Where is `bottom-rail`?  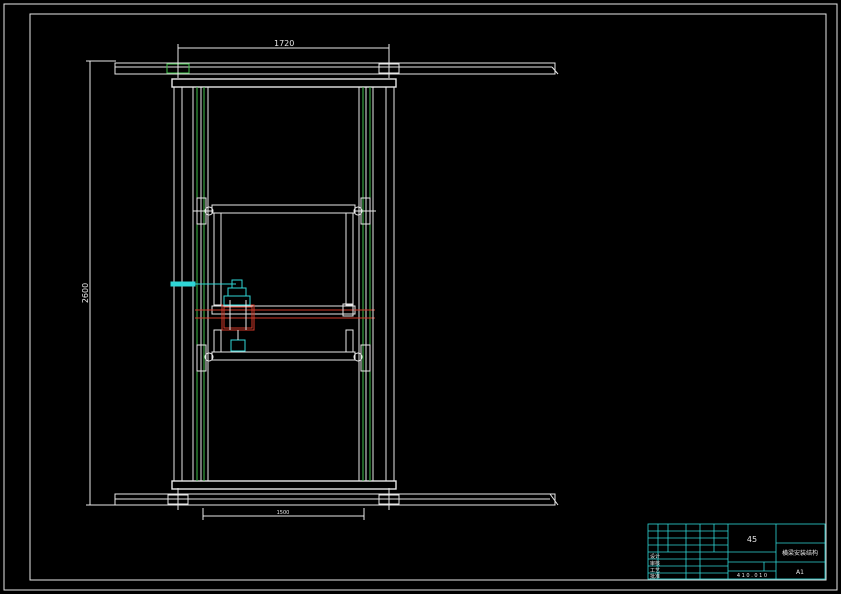
bottom-rail is located at coordinates (336, 499).